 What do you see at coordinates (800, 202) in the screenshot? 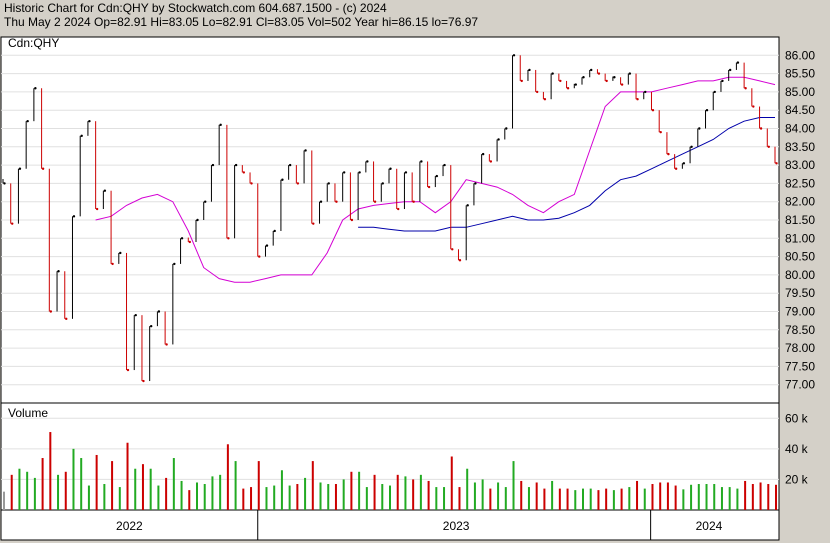
I see `price-tick-label: 82.00` at bounding box center [800, 202].